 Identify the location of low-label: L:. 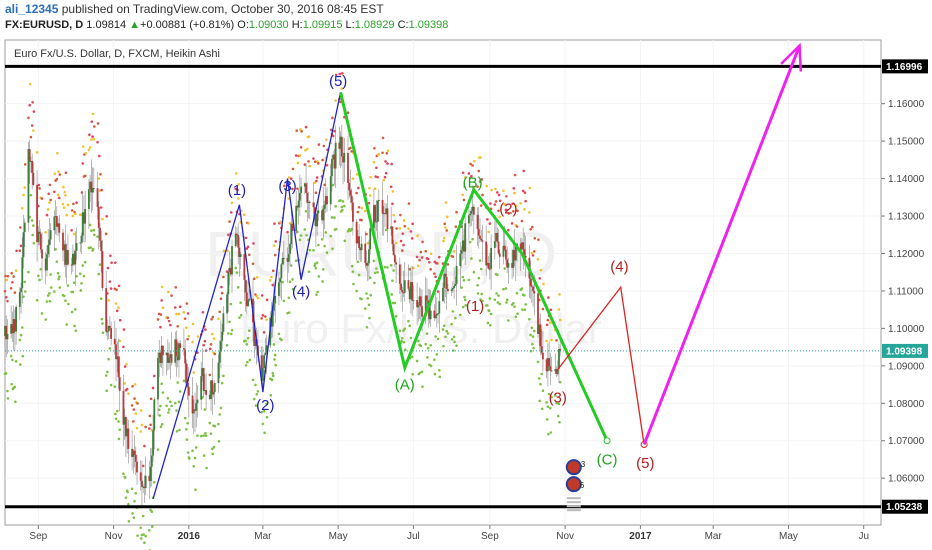
(350, 25).